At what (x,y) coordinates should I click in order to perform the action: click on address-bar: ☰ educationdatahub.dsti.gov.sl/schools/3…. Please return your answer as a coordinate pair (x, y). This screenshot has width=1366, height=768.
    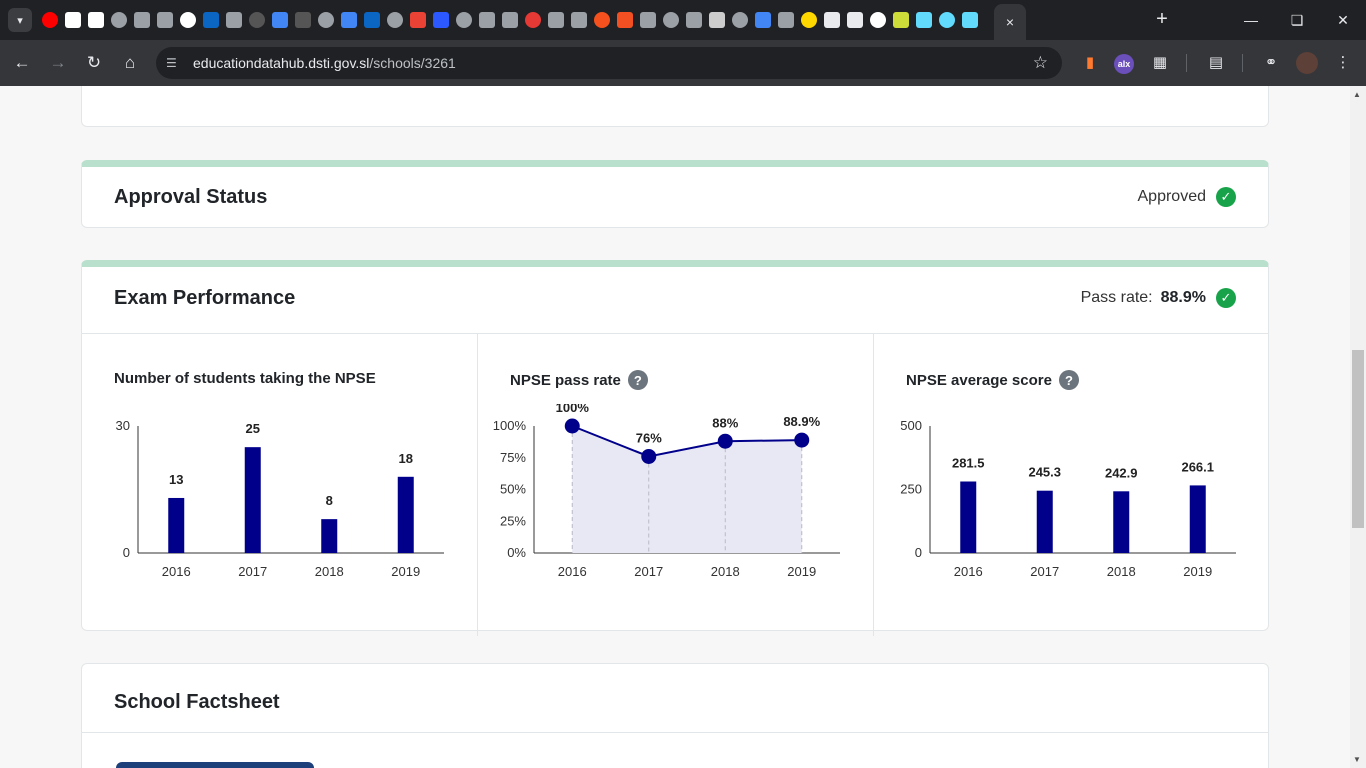
    Looking at the image, I should click on (609, 63).